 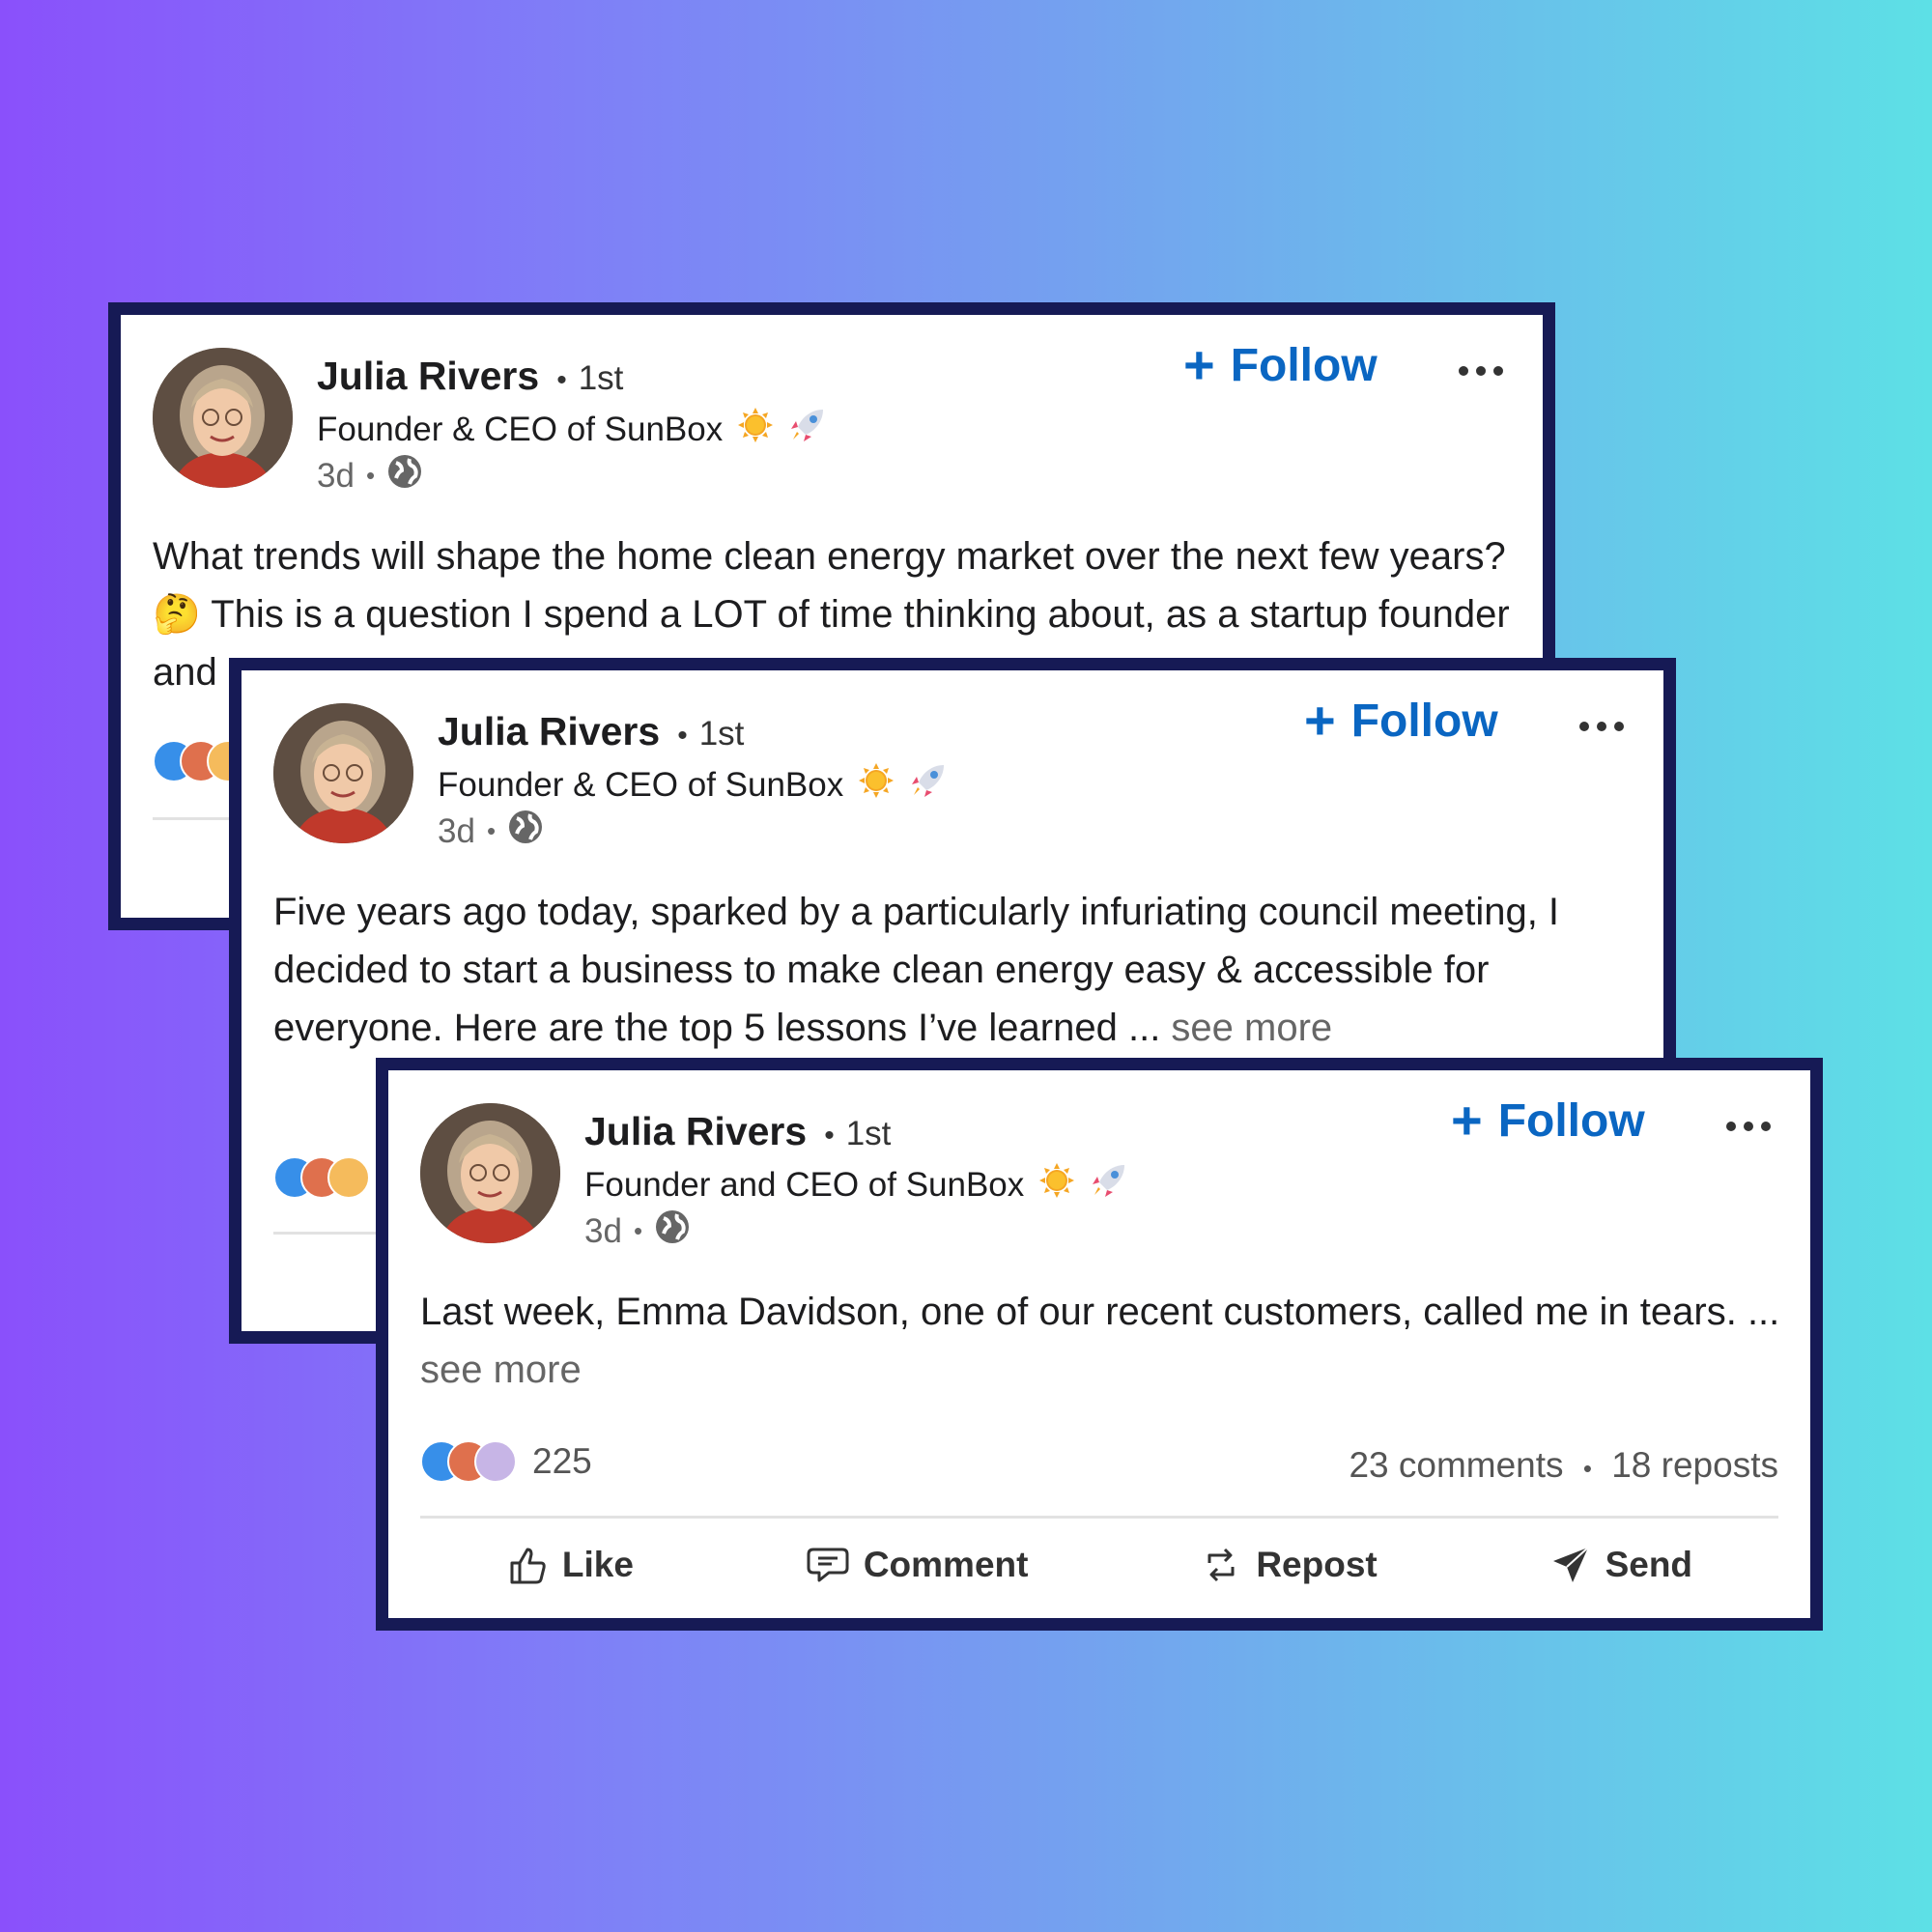 I want to click on post-stats: 23 comments • 18 reposts, so click(x=1563, y=1465).